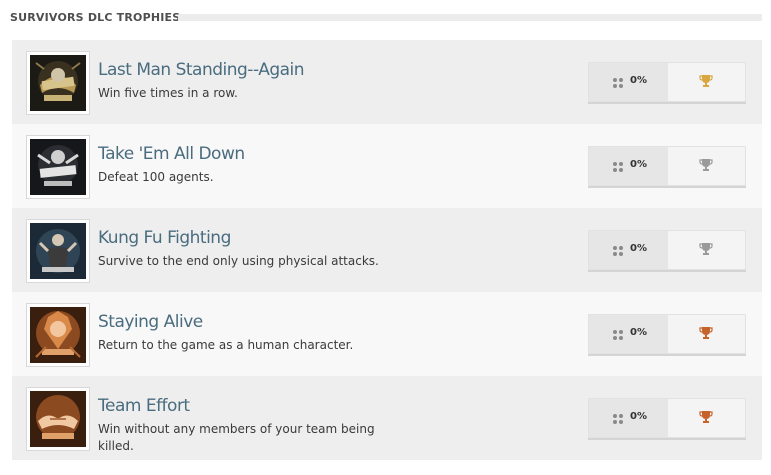  I want to click on gold-trophy-icon, so click(706, 81).